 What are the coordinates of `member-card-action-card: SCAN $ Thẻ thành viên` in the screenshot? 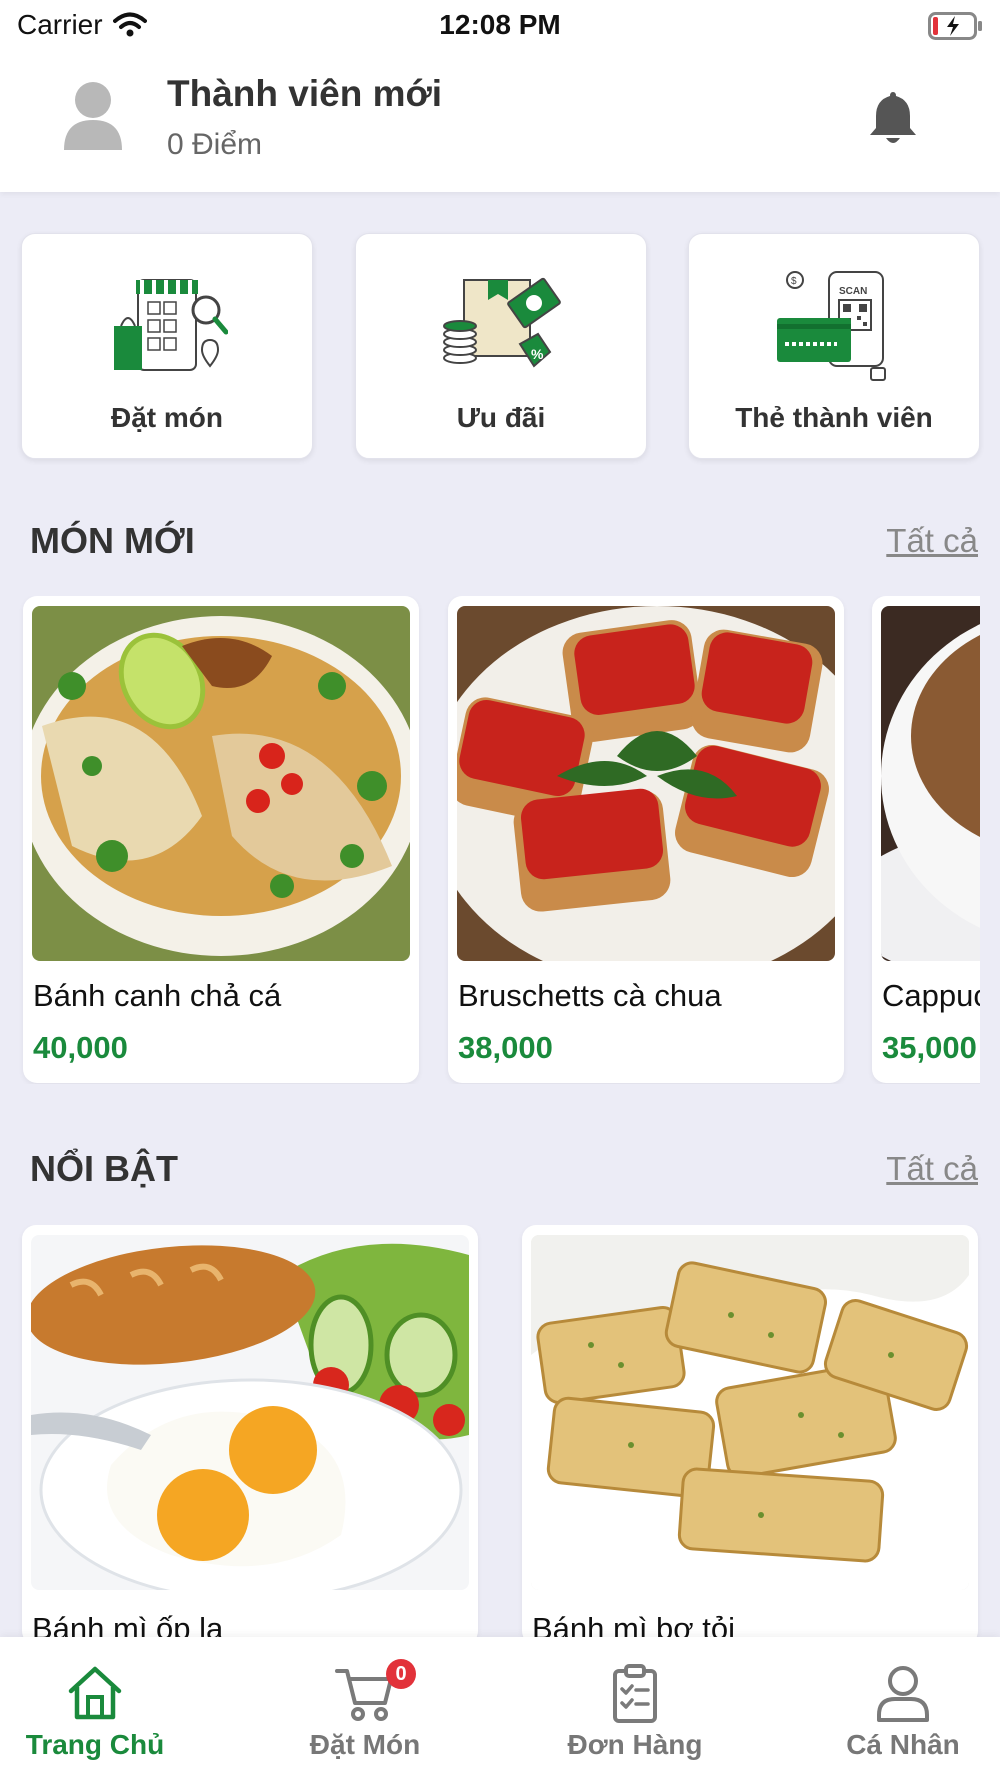 It's located at (834, 346).